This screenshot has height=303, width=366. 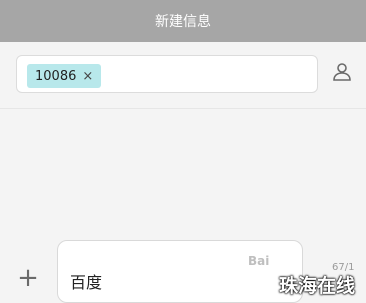 I want to click on recipient-chip: 10086 ×, so click(x=64, y=76).